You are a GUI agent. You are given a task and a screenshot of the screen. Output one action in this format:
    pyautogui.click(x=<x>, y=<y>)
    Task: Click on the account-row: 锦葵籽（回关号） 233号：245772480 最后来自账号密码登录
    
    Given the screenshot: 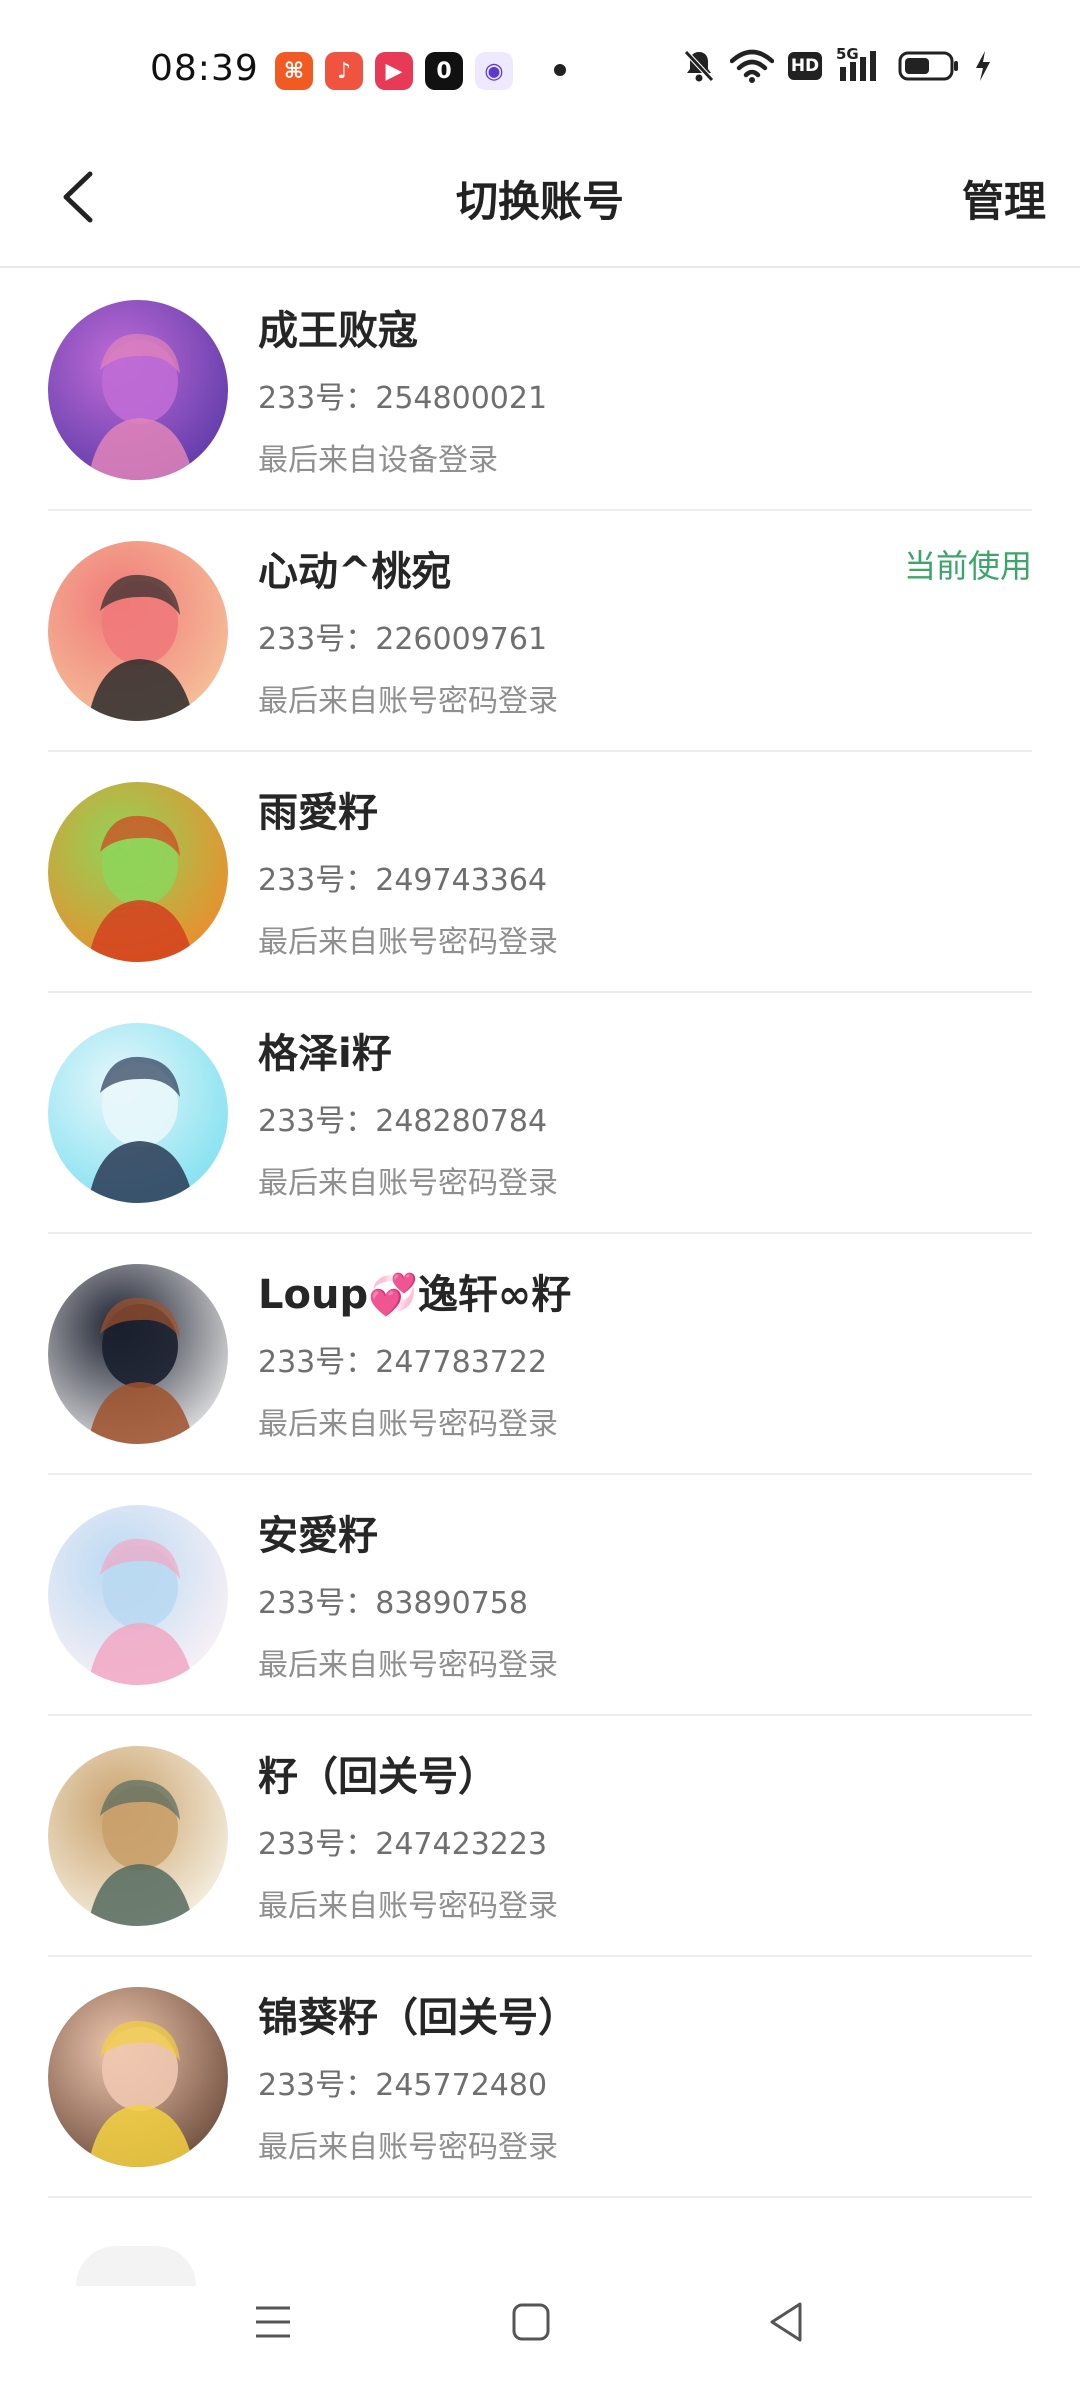 What is the action you would take?
    pyautogui.click(x=540, y=2077)
    